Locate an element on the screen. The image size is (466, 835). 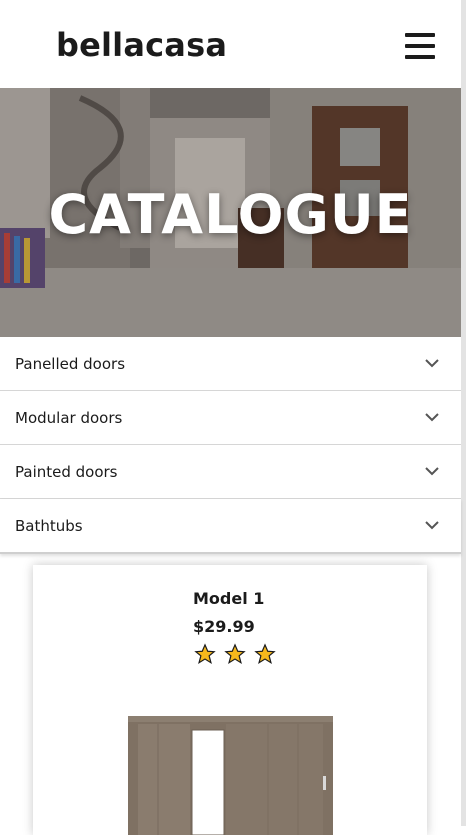
site-header: bellacasa is located at coordinates (232, 44).